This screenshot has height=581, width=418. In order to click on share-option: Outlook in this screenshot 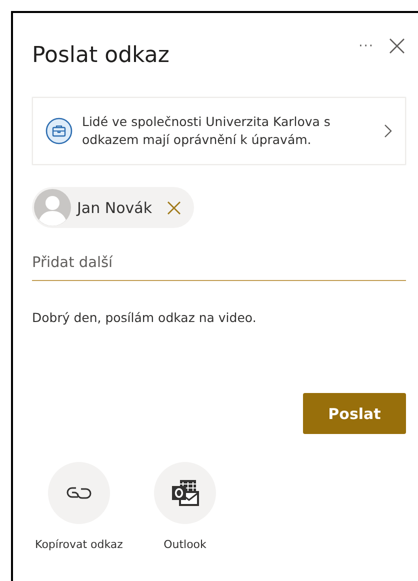, I will do `click(185, 506)`.